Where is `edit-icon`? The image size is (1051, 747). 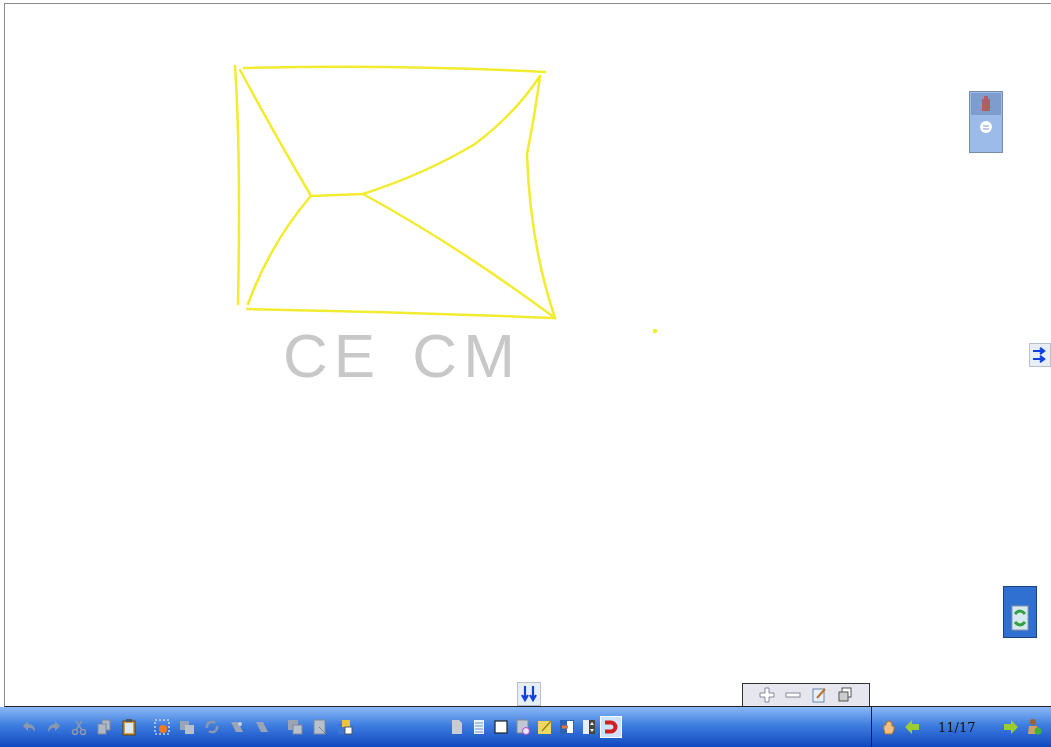
edit-icon is located at coordinates (819, 695).